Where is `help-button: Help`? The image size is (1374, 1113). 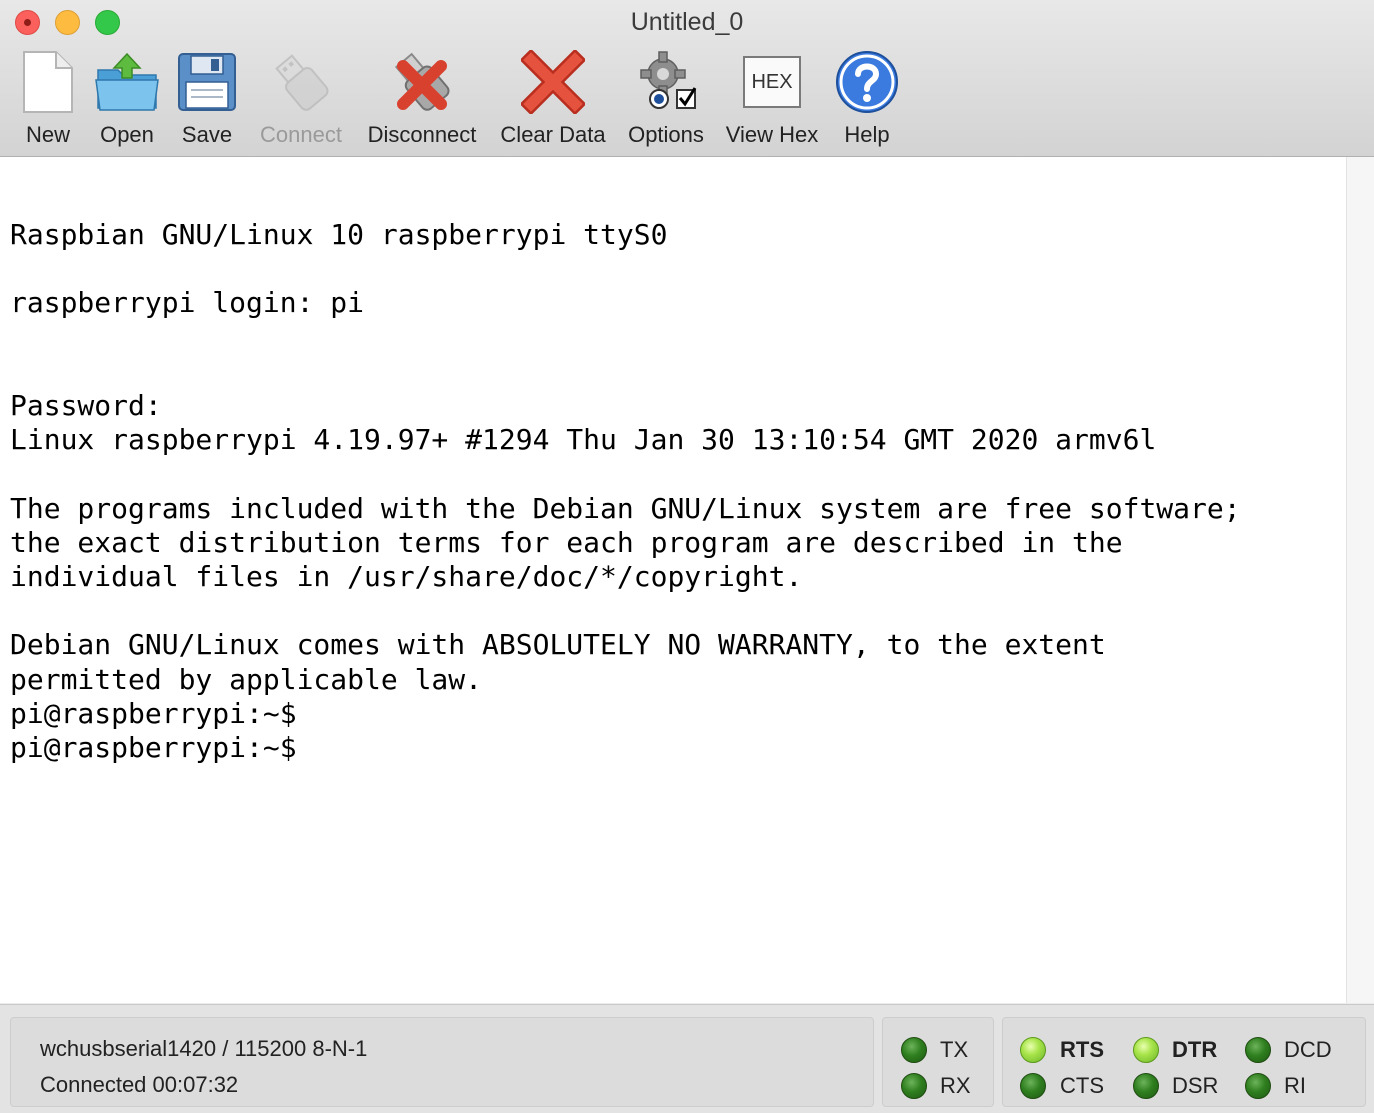
help-button: Help is located at coordinates (867, 98).